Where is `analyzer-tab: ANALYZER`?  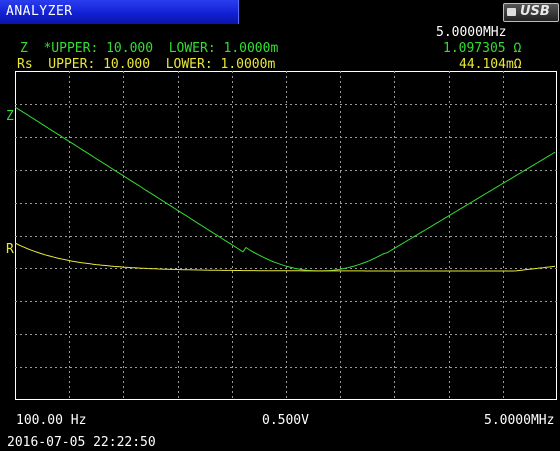 analyzer-tab: ANALYZER is located at coordinates (119, 12).